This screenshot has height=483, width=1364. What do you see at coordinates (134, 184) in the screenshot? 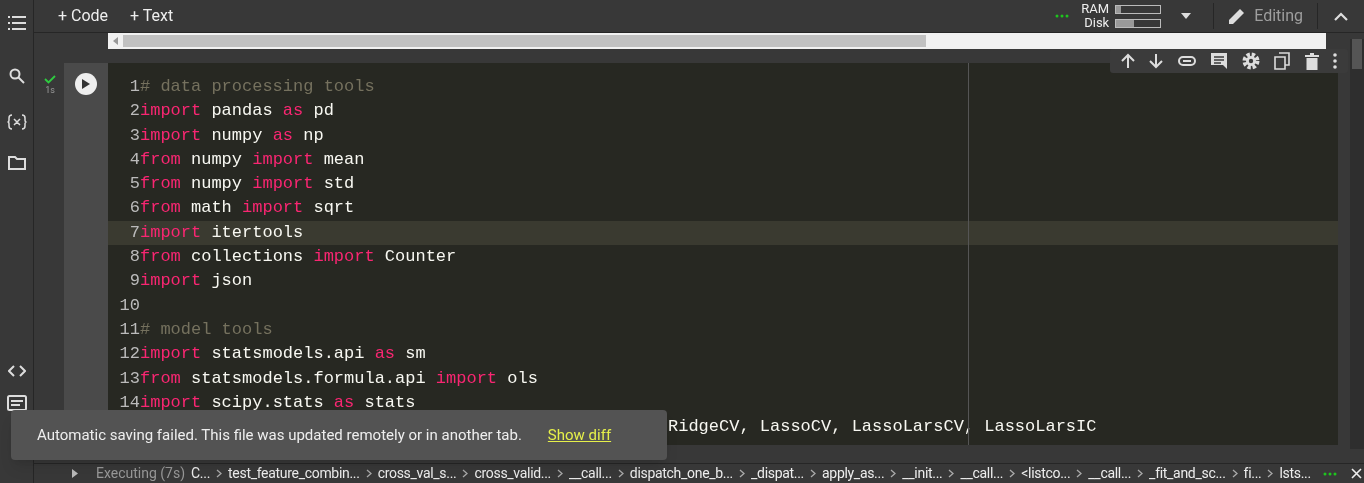
I see `line-number: 5` at bounding box center [134, 184].